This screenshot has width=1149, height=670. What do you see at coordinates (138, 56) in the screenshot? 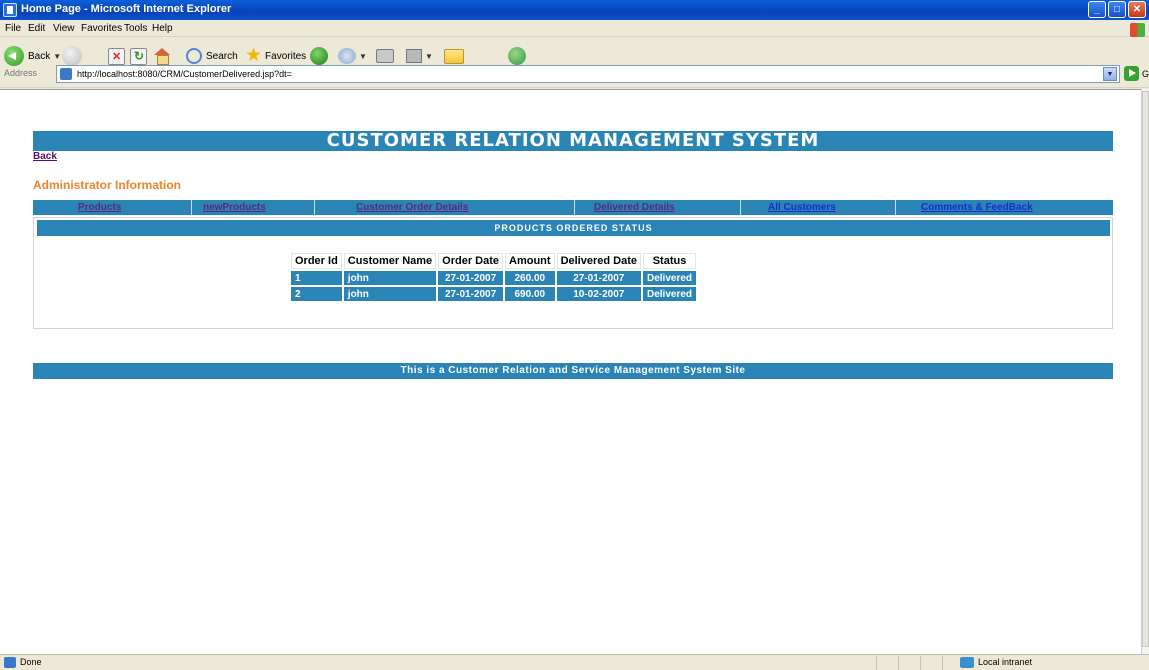
I see `refresh-icon` at bounding box center [138, 56].